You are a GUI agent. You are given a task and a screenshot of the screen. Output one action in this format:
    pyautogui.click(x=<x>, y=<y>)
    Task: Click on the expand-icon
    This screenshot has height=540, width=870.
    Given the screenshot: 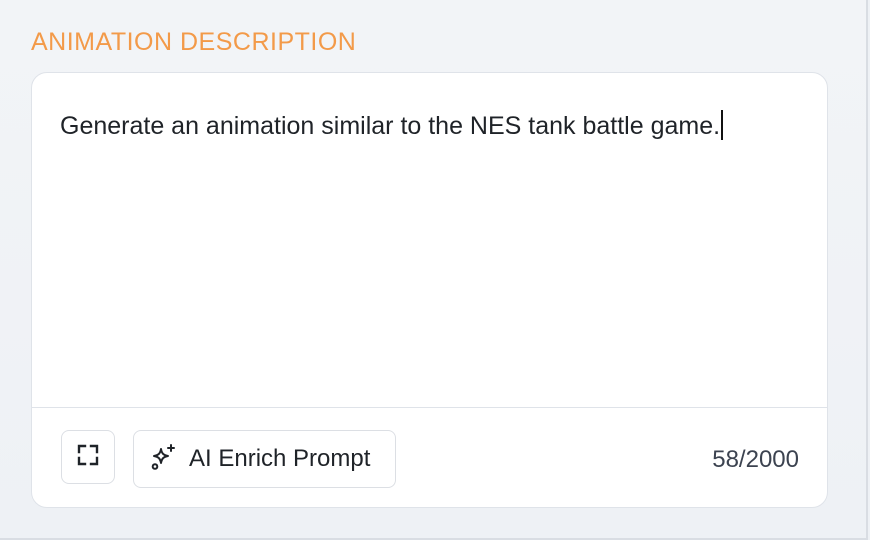 What is the action you would take?
    pyautogui.click(x=88, y=457)
    